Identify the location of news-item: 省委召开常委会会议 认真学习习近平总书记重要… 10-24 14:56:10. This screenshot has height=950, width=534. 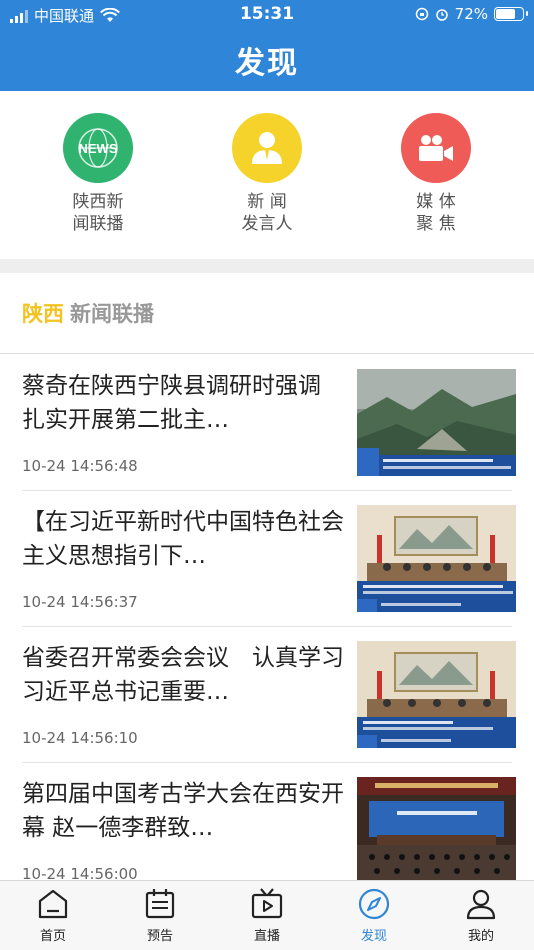
(267, 695).